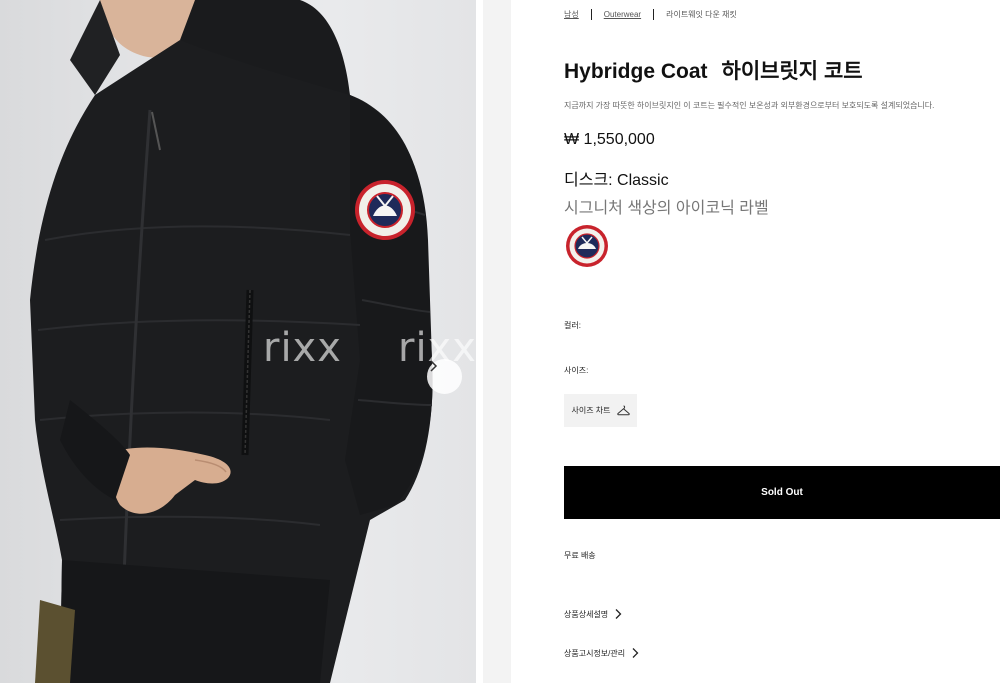 Image resolution: width=1000 pixels, height=683 pixels. Describe the element at coordinates (576, 370) in the screenshot. I see `size-label: 사이즈:` at that location.